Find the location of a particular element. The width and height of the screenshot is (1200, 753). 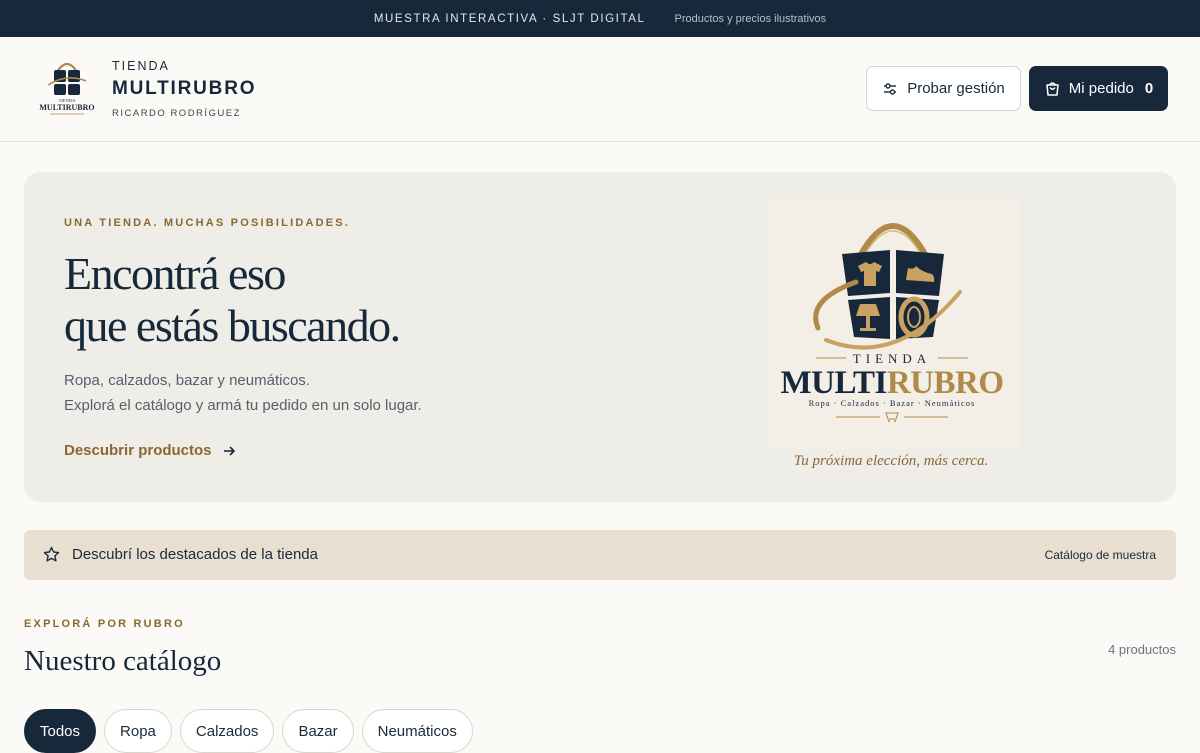

category-filter-chips: Todos Ropa Calzados Bazar Neumáticos is located at coordinates (248, 731).